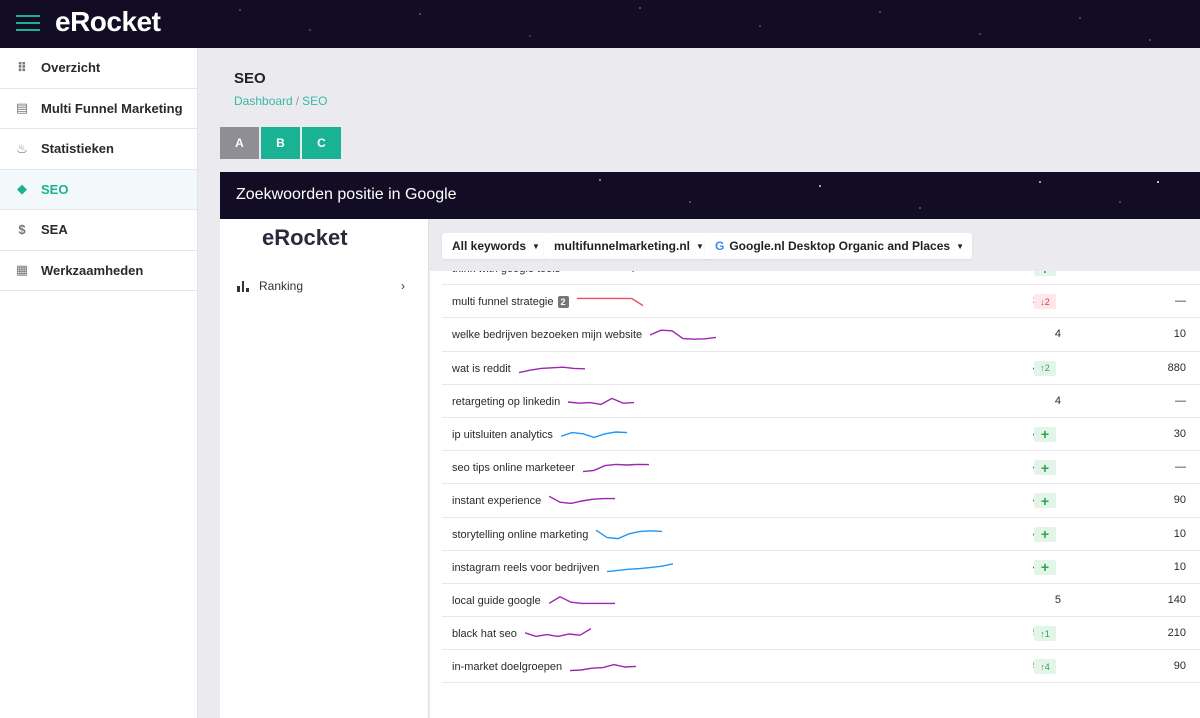 The image size is (1200, 718). Describe the element at coordinates (108, 22) in the screenshot. I see `app-logo: eRocket` at that location.